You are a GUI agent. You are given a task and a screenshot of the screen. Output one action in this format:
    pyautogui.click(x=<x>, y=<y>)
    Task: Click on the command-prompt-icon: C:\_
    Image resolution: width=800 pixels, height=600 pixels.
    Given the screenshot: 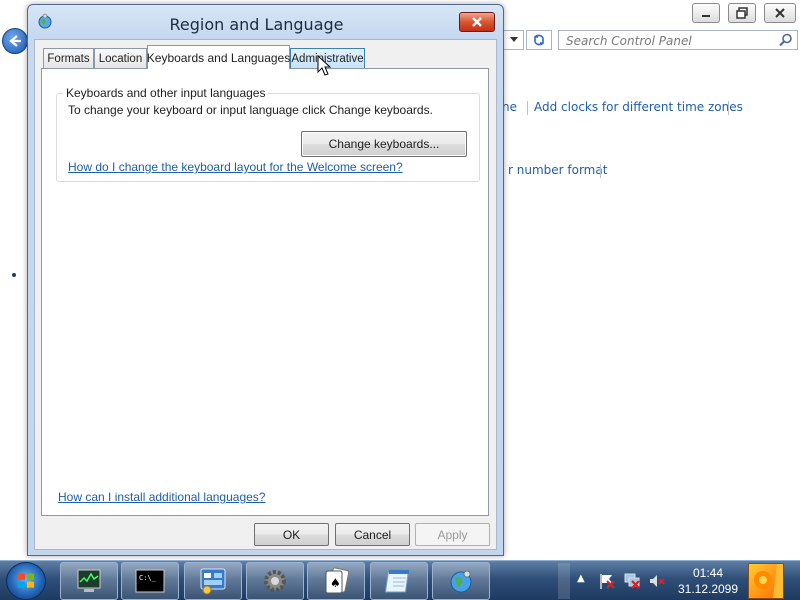 What is the action you would take?
    pyautogui.click(x=150, y=581)
    